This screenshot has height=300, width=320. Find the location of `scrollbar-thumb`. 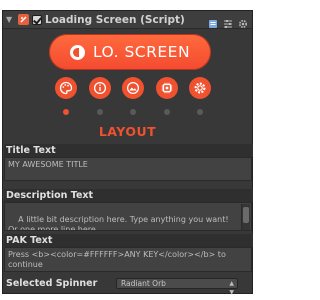

scrollbar-thumb is located at coordinates (246, 215).